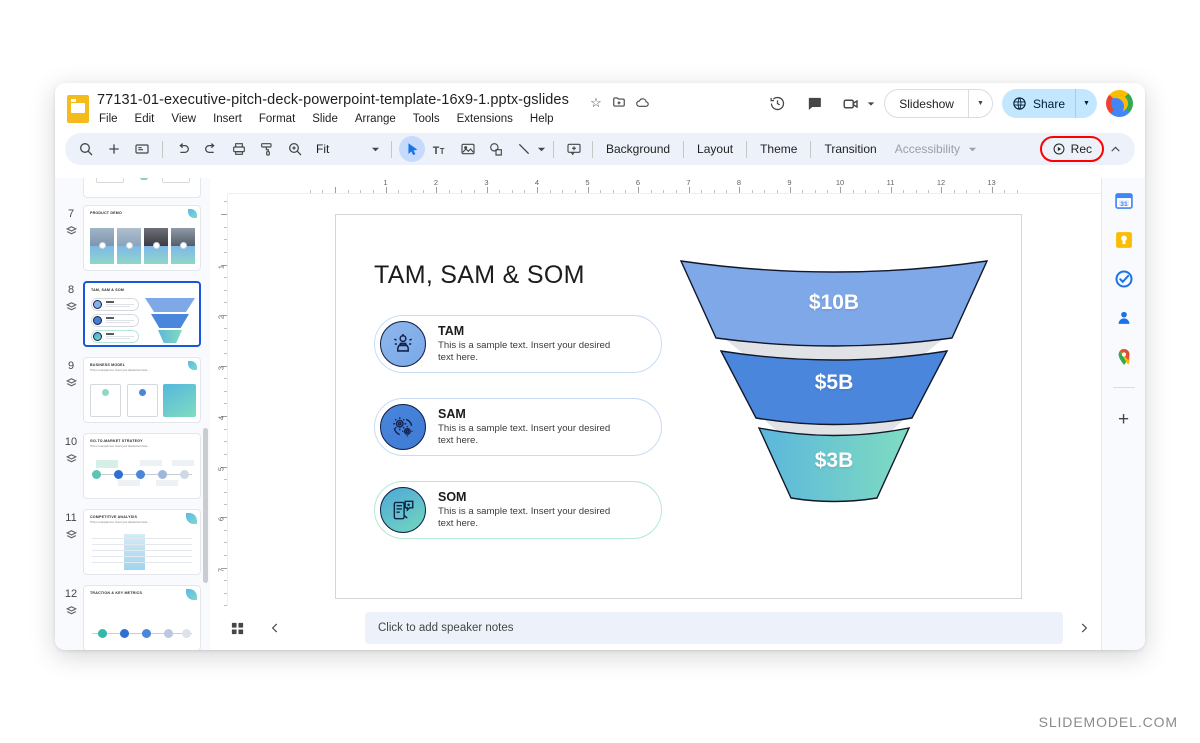 The width and height of the screenshot is (1200, 743). I want to click on avatar, so click(1119, 103).